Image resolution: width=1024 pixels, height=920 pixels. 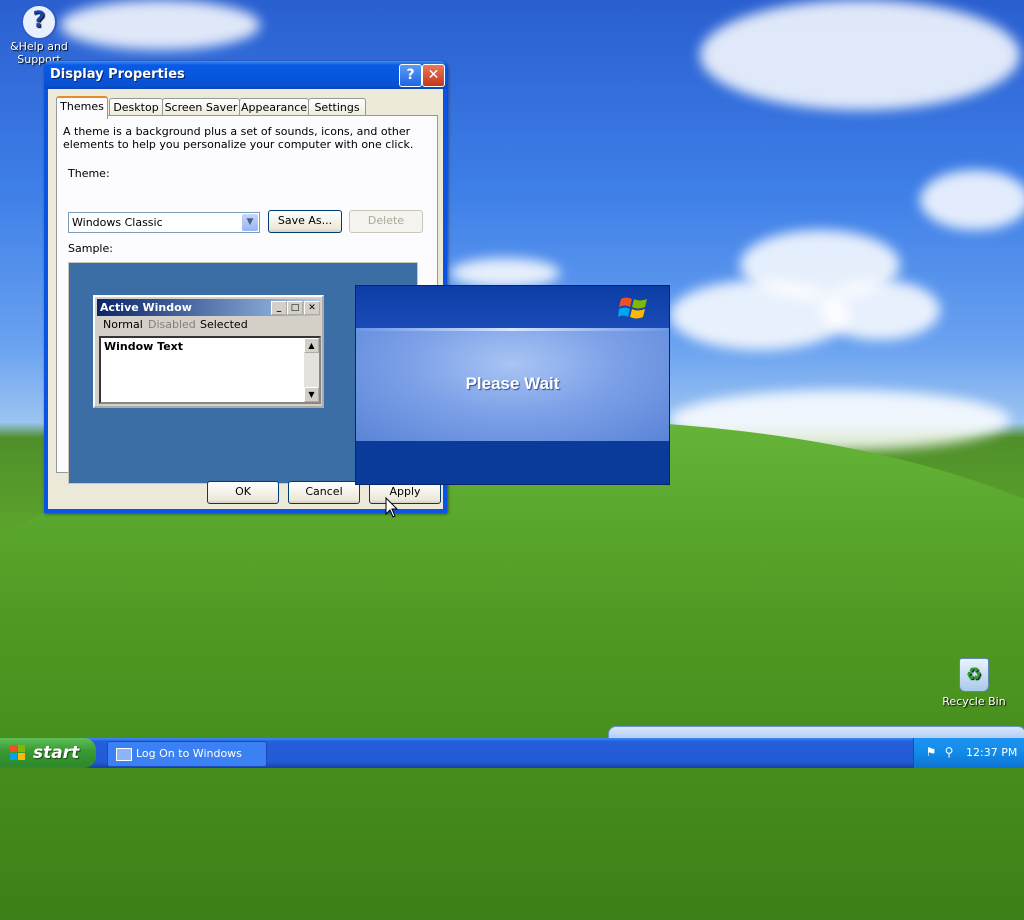 I want to click on chevron-down-icon: ▼, so click(x=250, y=222).